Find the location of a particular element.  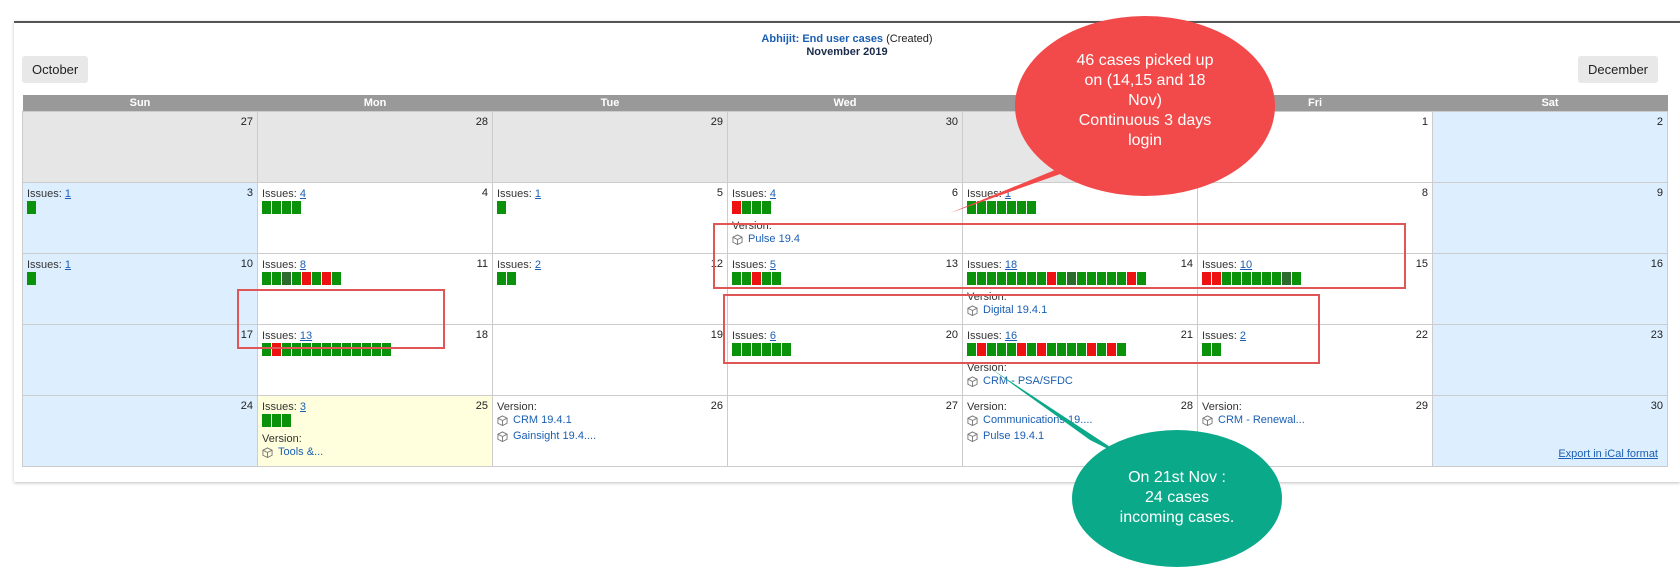

red-callout-line: Continuous 3 days is located at coordinates (1145, 120).